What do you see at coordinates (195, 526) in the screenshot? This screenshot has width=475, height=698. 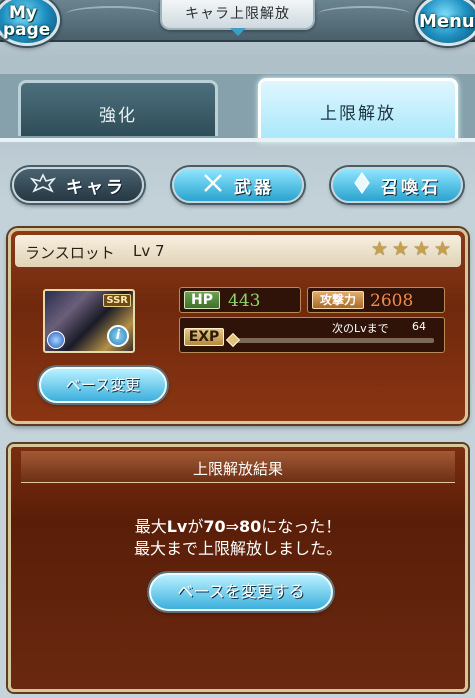 I see `result-text: が` at bounding box center [195, 526].